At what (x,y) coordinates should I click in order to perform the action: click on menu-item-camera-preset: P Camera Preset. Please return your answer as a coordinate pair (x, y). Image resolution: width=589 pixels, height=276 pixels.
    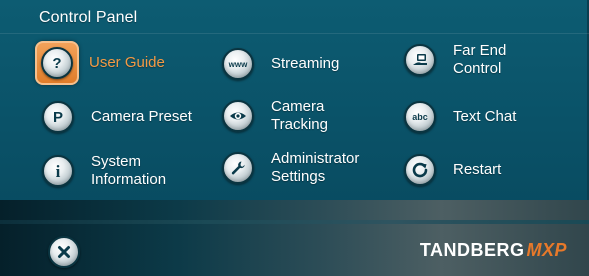
    Looking at the image, I should click on (117, 117).